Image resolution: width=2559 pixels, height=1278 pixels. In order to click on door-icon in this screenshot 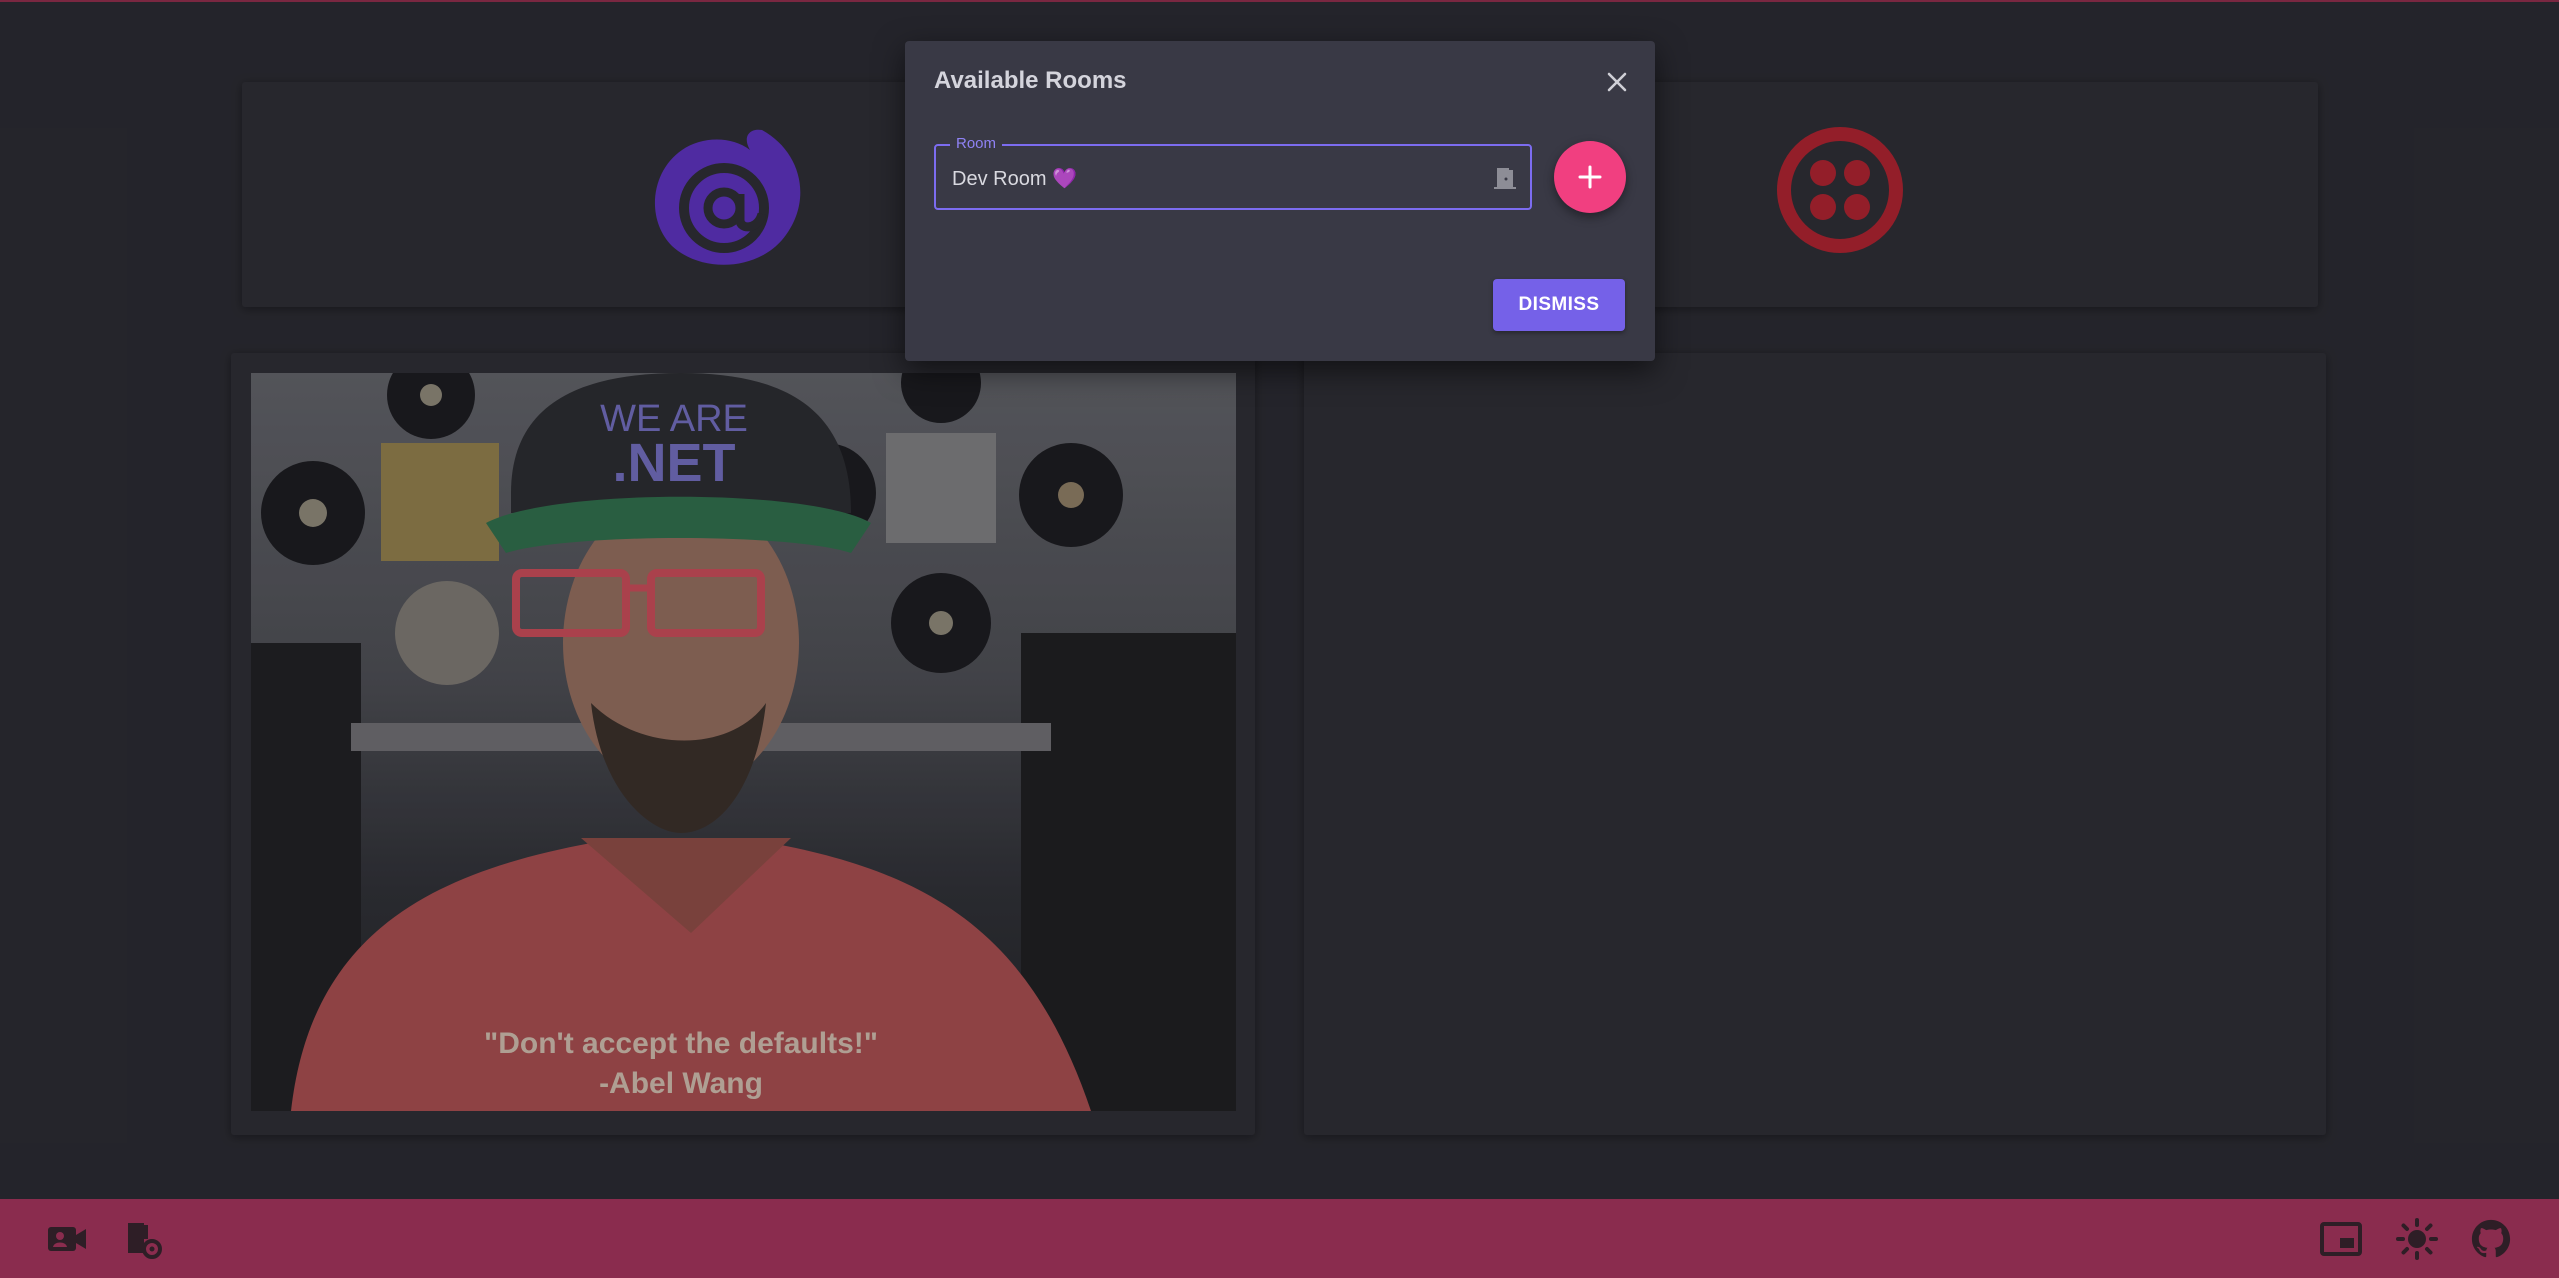, I will do `click(1505, 178)`.